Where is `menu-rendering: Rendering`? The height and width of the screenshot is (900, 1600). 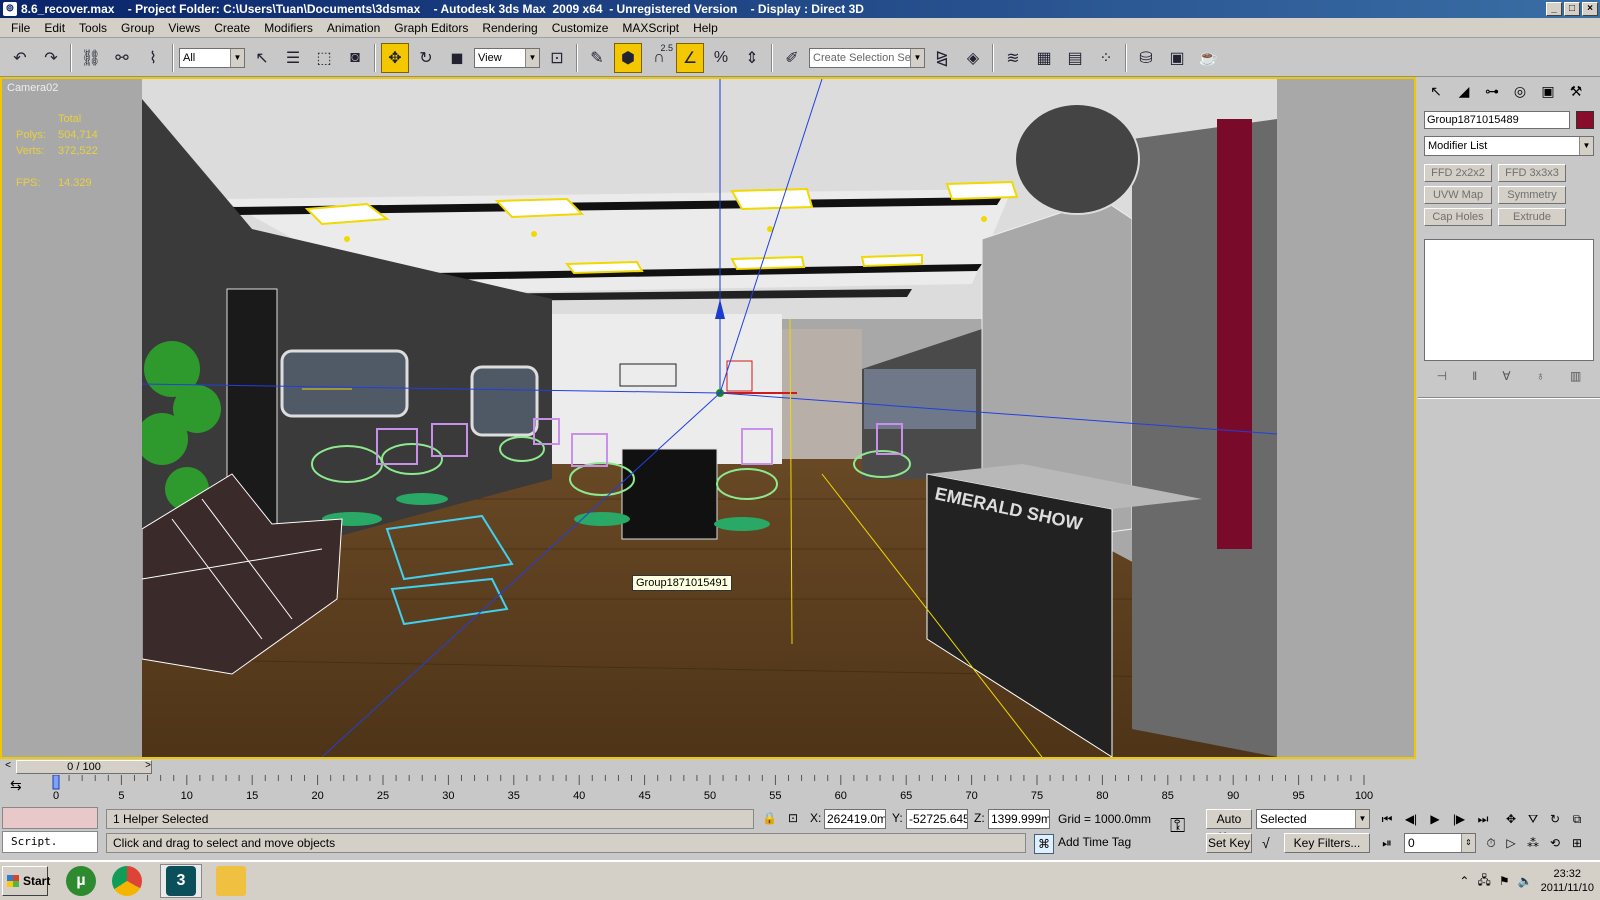
menu-rendering: Rendering is located at coordinates (509, 28).